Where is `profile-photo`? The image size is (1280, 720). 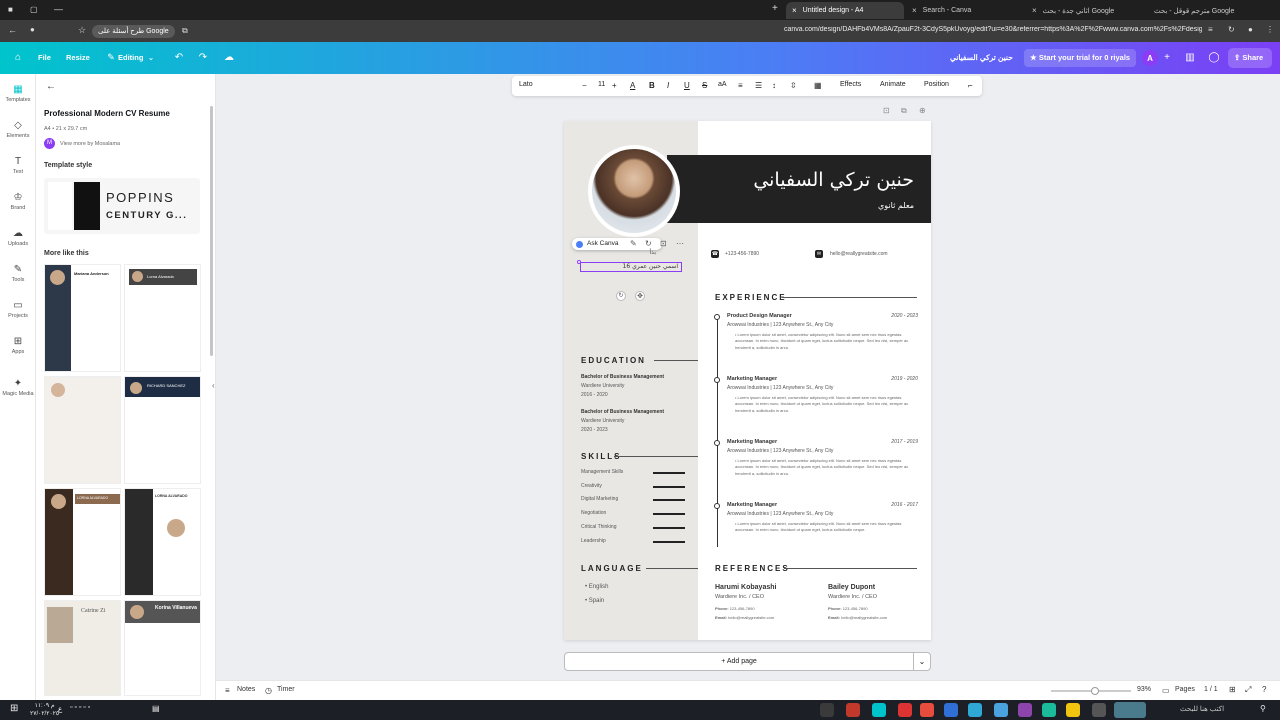
profile-photo is located at coordinates (634, 191).